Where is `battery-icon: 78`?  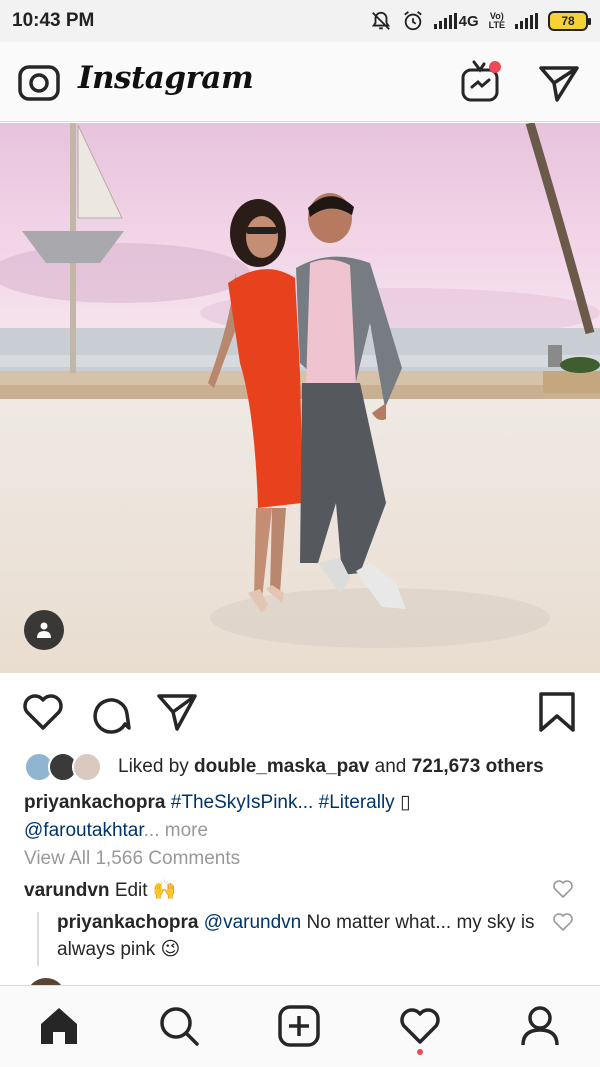
battery-icon: 78 is located at coordinates (569, 21).